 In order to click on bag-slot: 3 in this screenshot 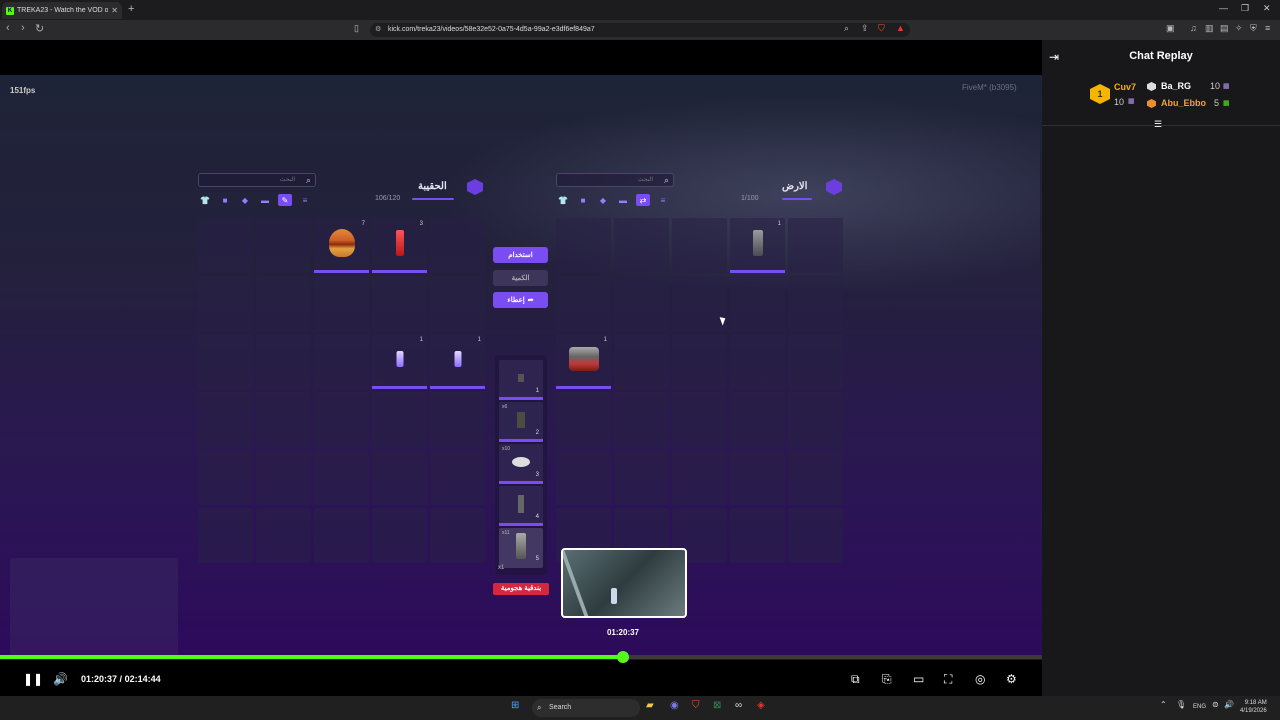, I will do `click(399, 245)`.